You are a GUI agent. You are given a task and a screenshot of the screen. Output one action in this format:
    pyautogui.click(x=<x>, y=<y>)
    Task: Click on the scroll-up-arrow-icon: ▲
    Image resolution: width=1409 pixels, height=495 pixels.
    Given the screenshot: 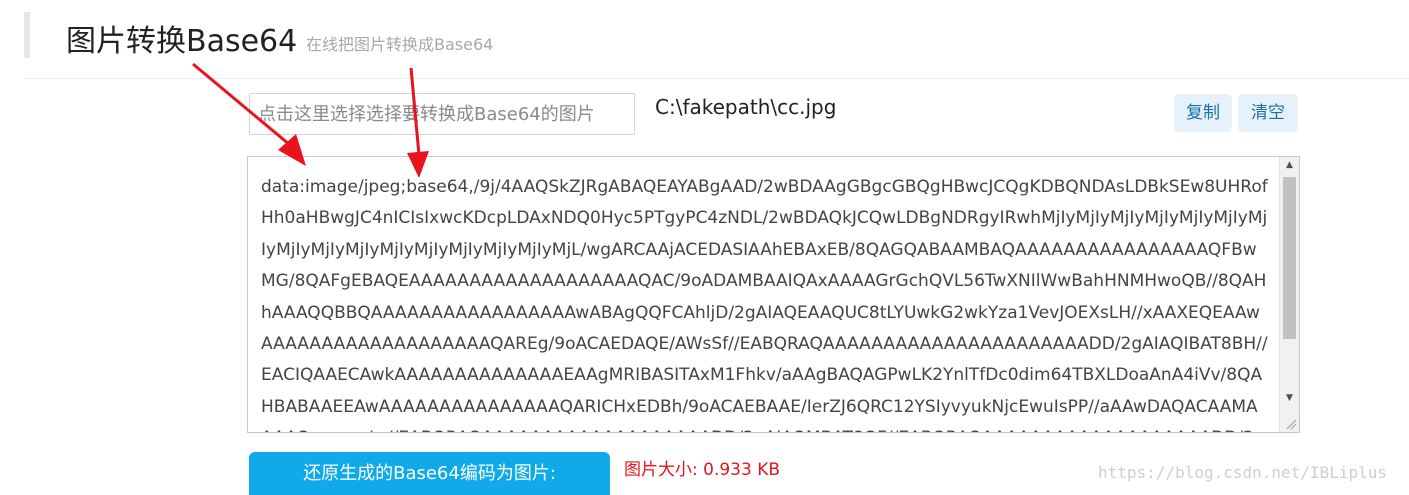 What is the action you would take?
    pyautogui.click(x=1289, y=165)
    